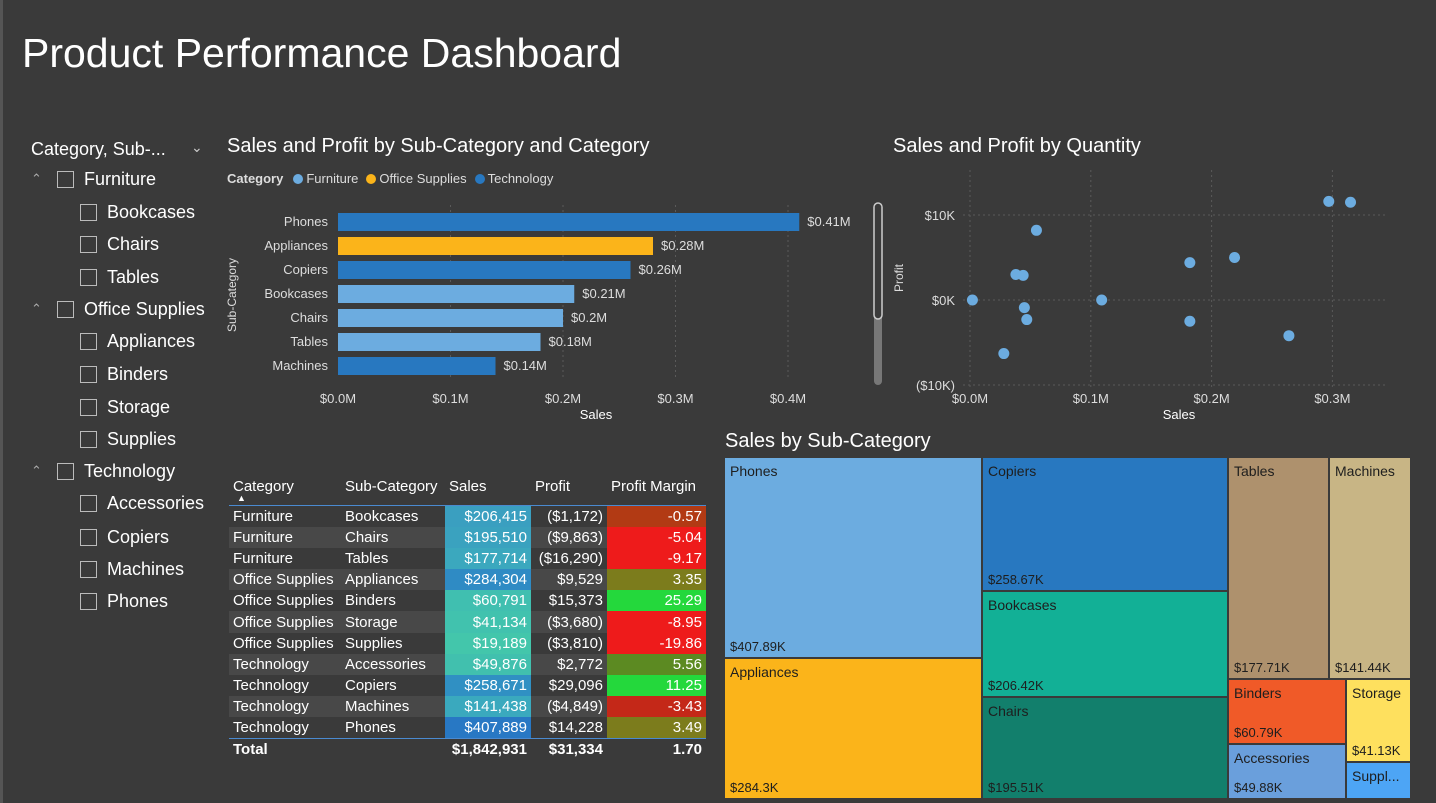 The height and width of the screenshot is (803, 1436). What do you see at coordinates (467, 728) in the screenshot?
I see `table-row: Technology Phones $407,889 $14,228 3.49` at bounding box center [467, 728].